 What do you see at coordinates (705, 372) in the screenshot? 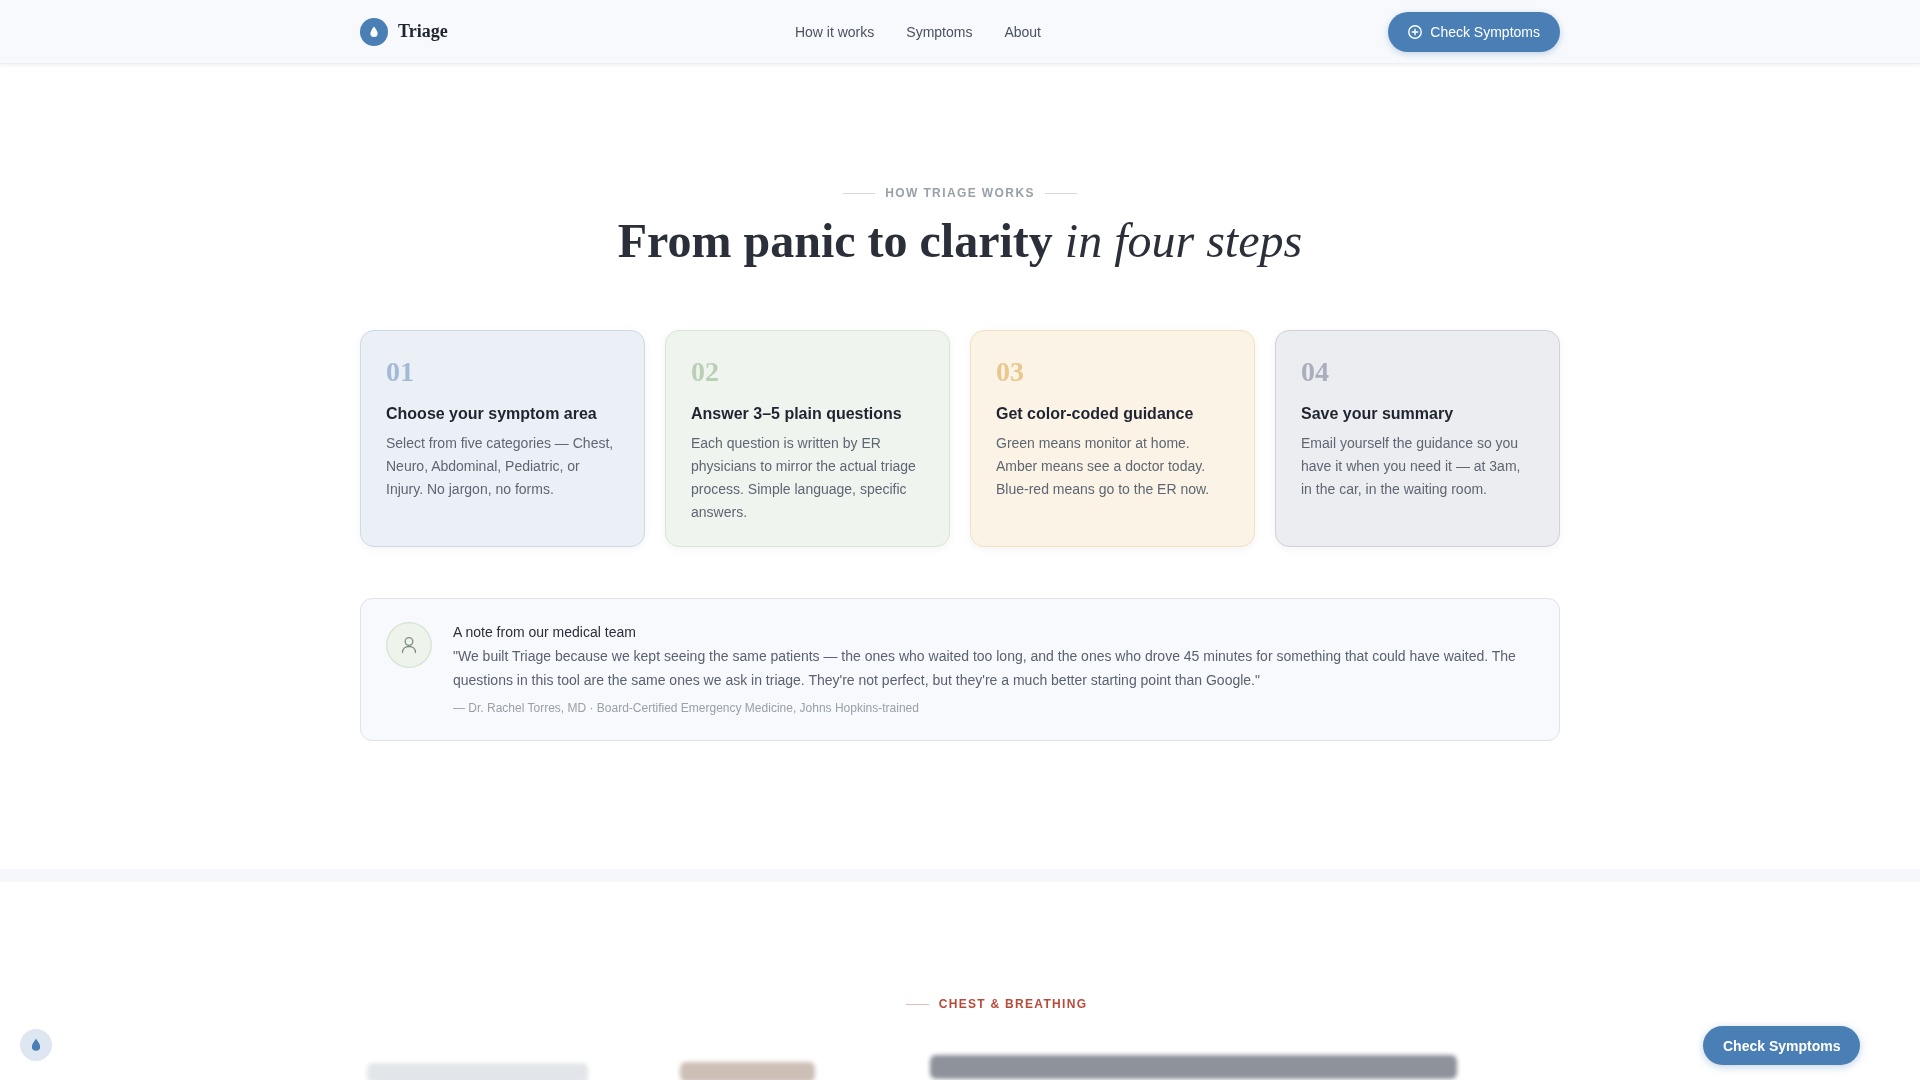
I see `step-number: 02` at bounding box center [705, 372].